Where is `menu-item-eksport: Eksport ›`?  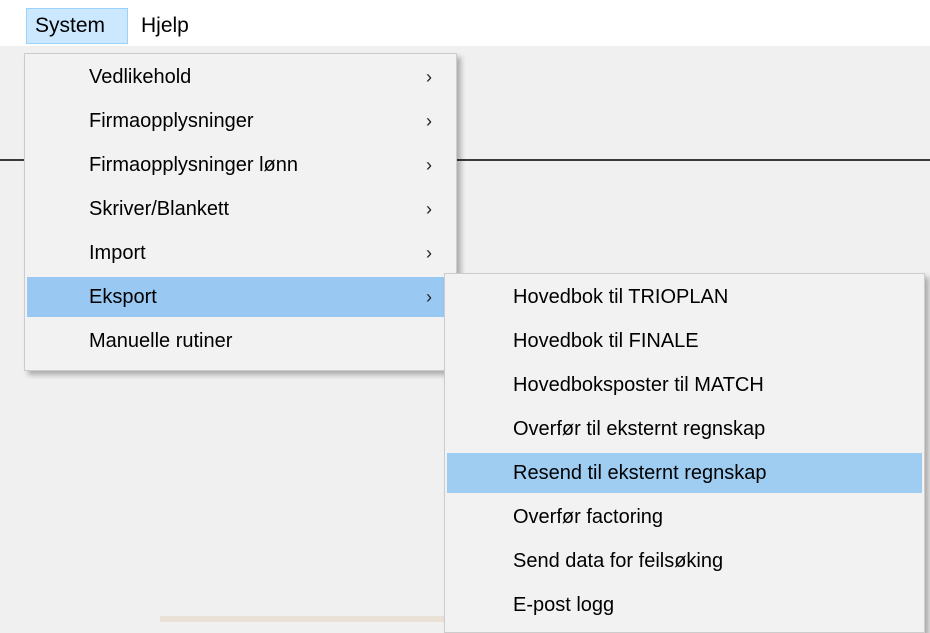 menu-item-eksport: Eksport › is located at coordinates (240, 297).